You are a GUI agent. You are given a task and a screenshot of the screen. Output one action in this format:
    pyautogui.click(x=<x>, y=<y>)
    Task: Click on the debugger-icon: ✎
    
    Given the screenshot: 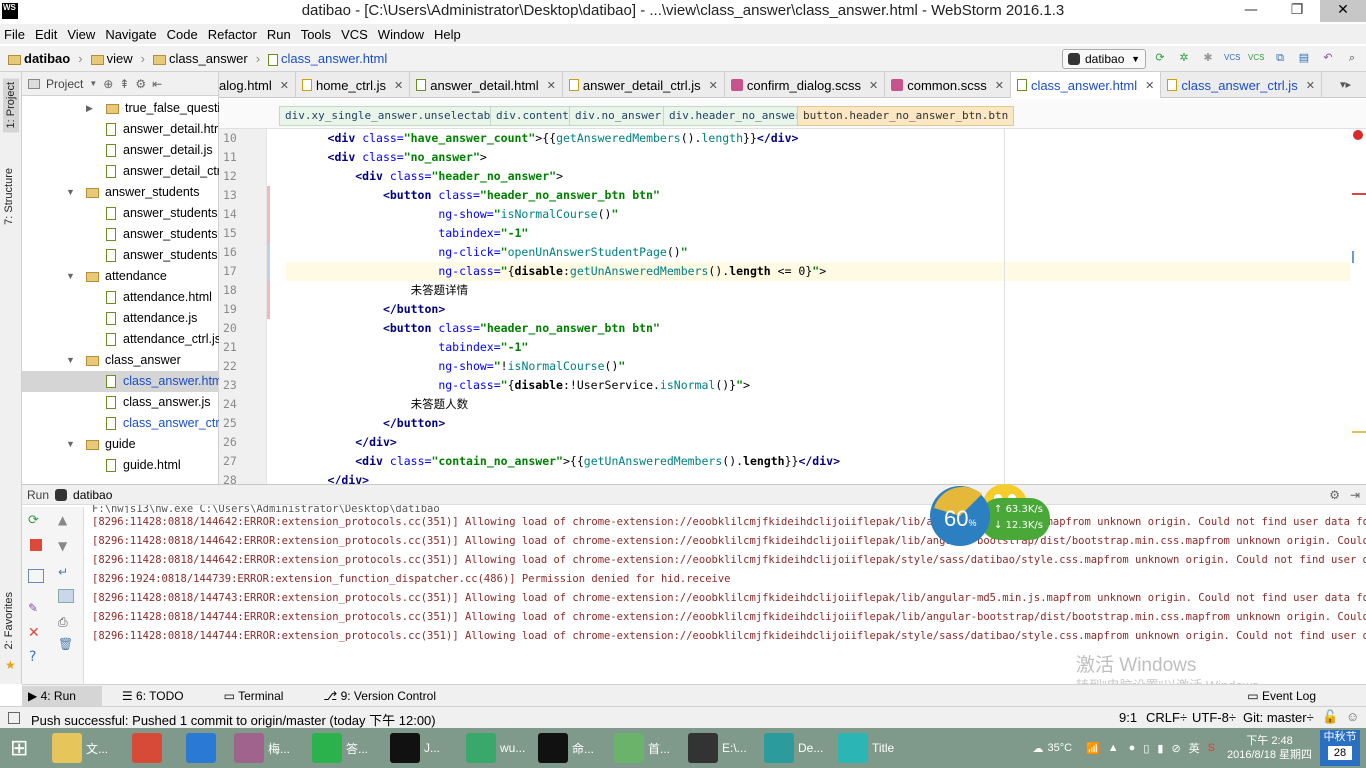 What is the action you would take?
    pyautogui.click(x=36, y=608)
    